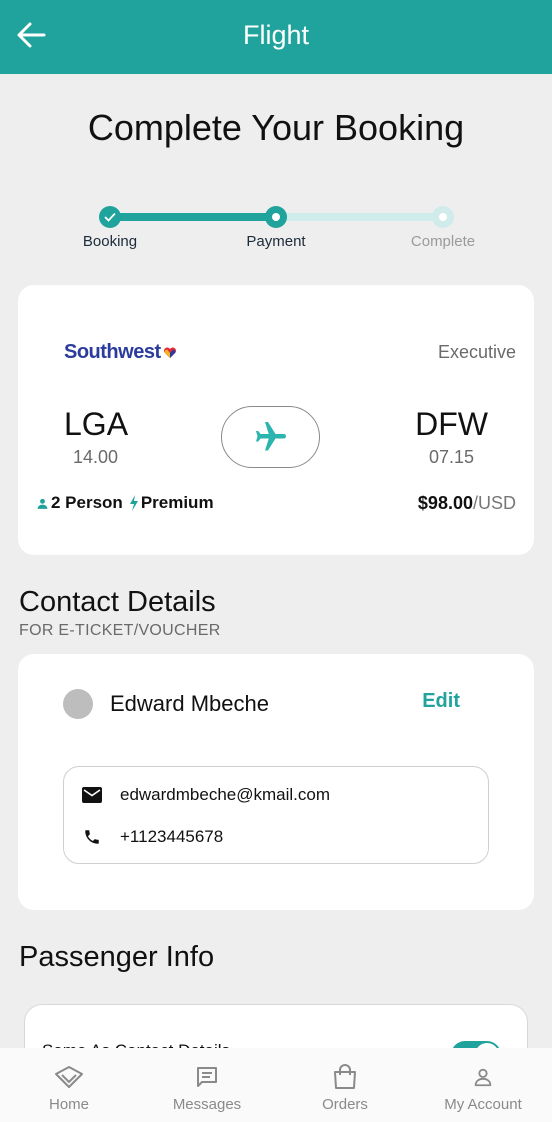  What do you see at coordinates (276, 217) in the screenshot?
I see `step-payment-dot` at bounding box center [276, 217].